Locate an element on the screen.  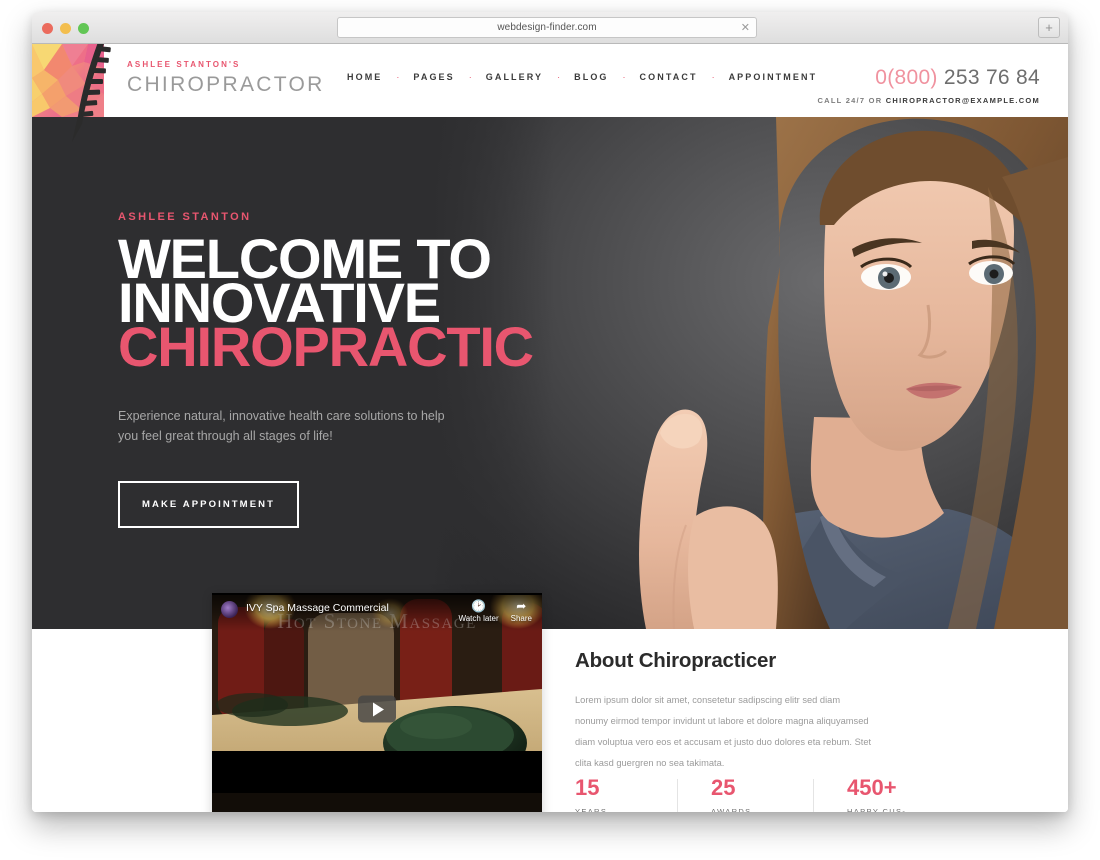
phone-prefix: 0(800) is located at coordinates (906, 77).